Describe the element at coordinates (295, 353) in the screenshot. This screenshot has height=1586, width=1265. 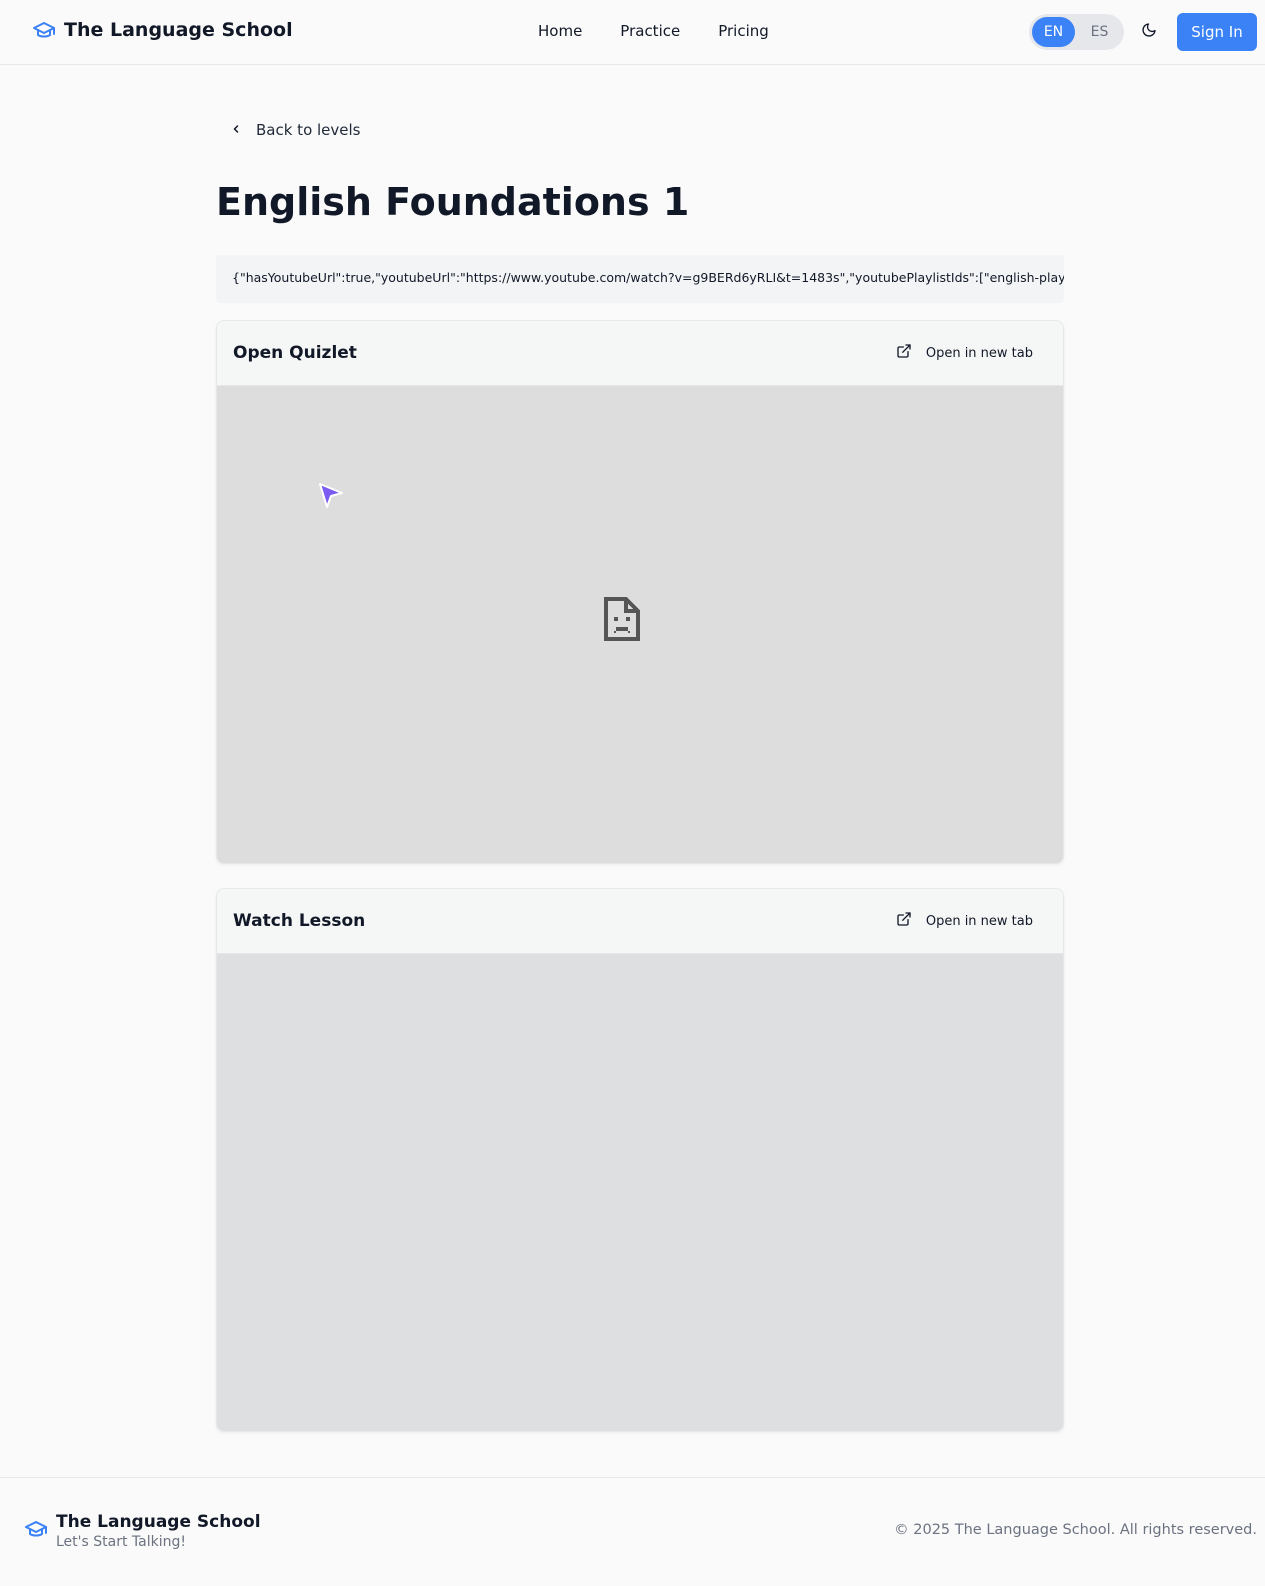
I see `card-title: Open Quizlet` at that location.